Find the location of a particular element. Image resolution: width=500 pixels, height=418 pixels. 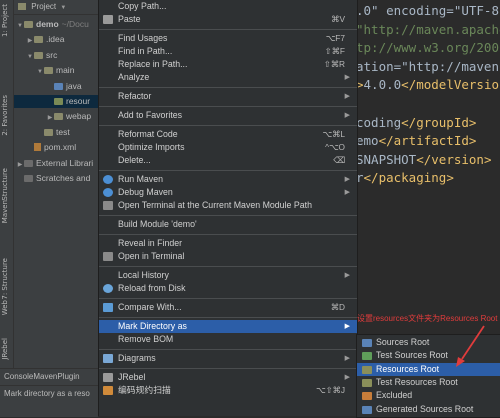

submenu-item-resources-root: Resources Root is located at coordinates (428, 369).